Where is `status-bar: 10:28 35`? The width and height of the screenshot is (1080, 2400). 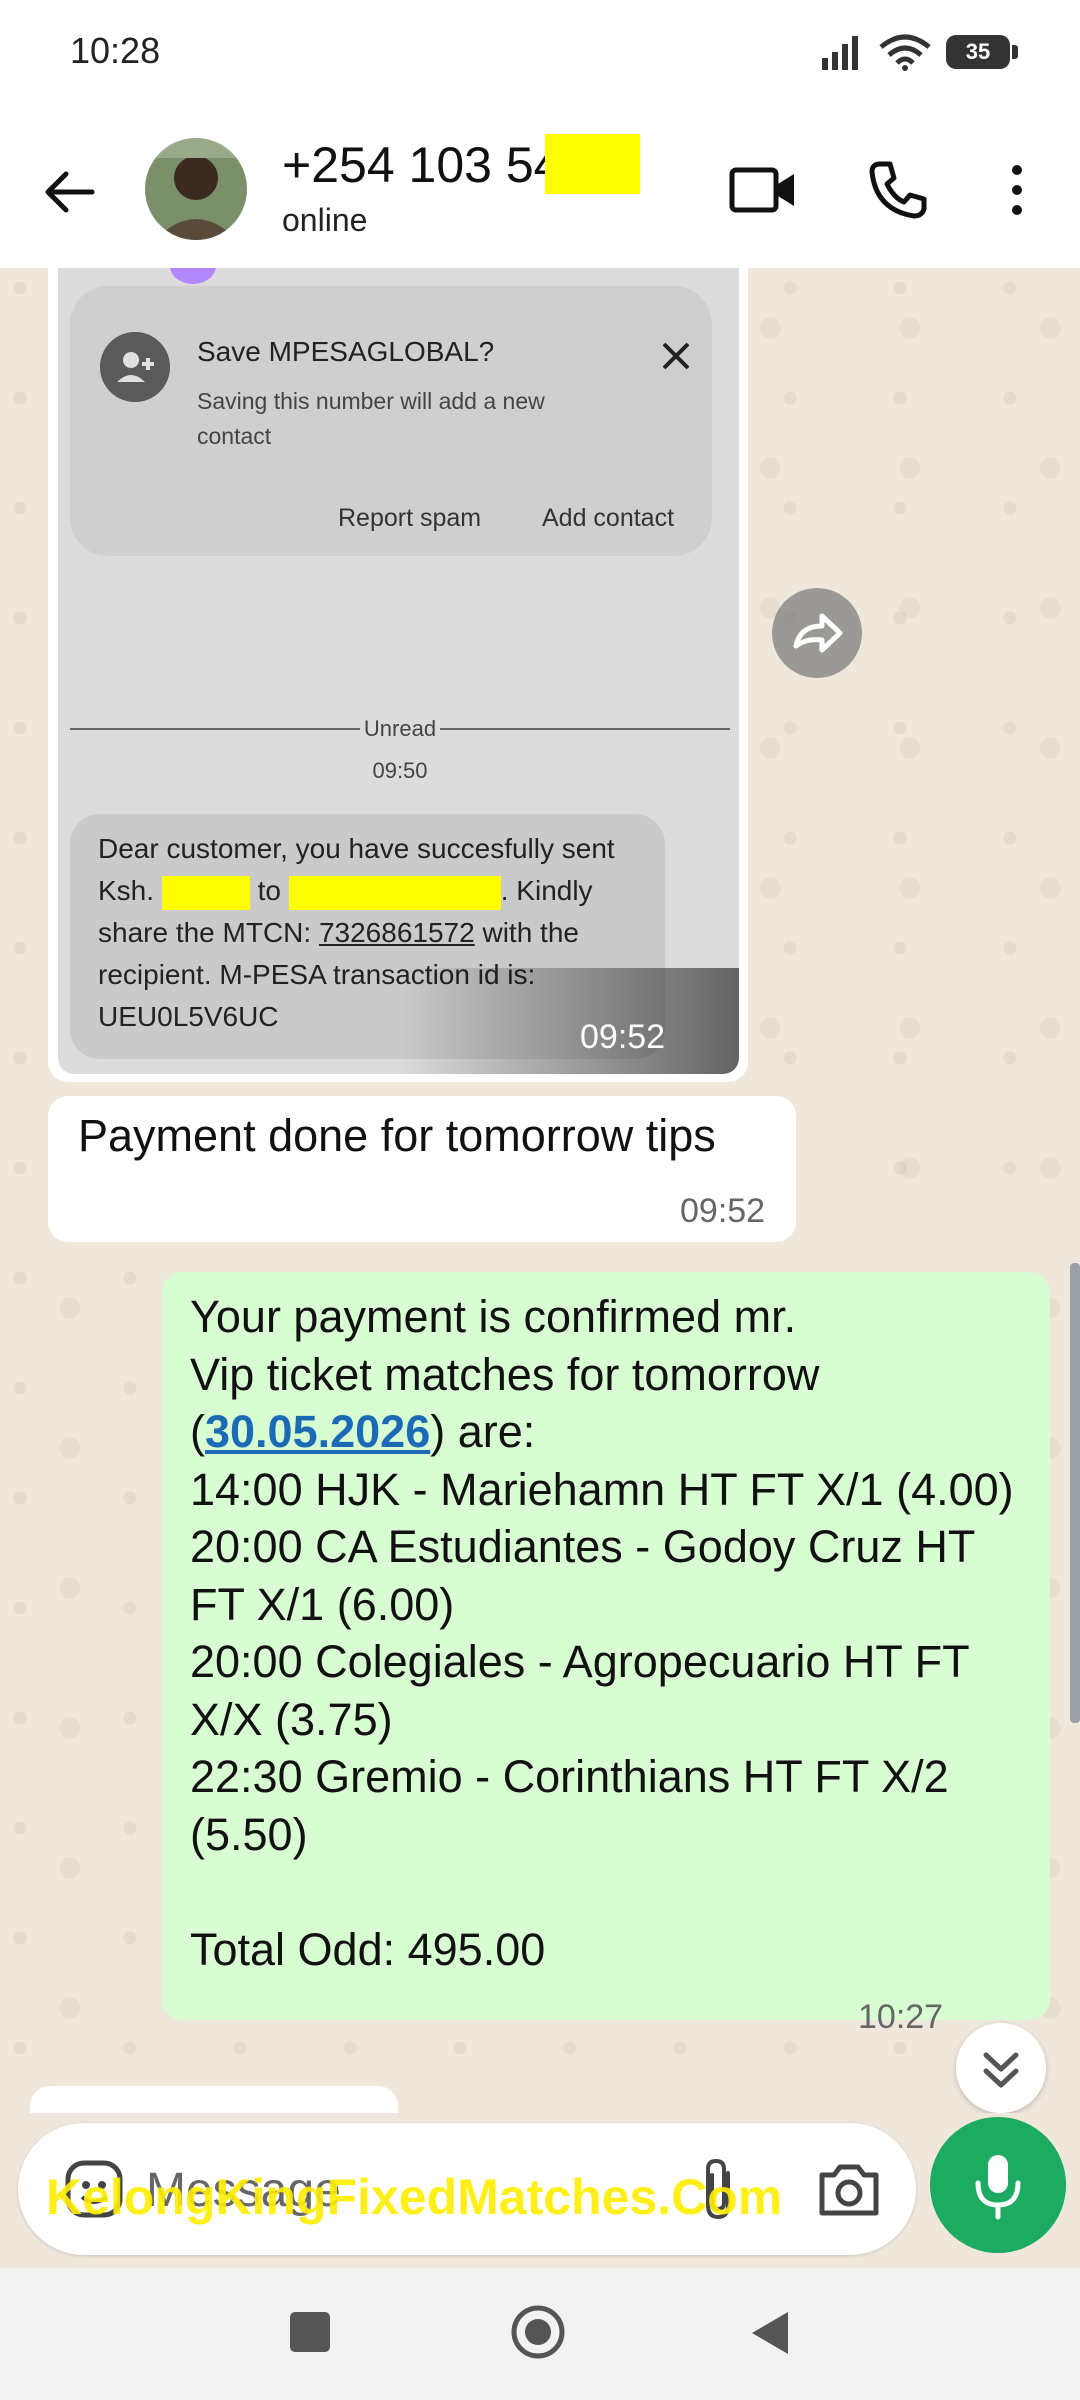
status-bar: 10:28 35 is located at coordinates (540, 55).